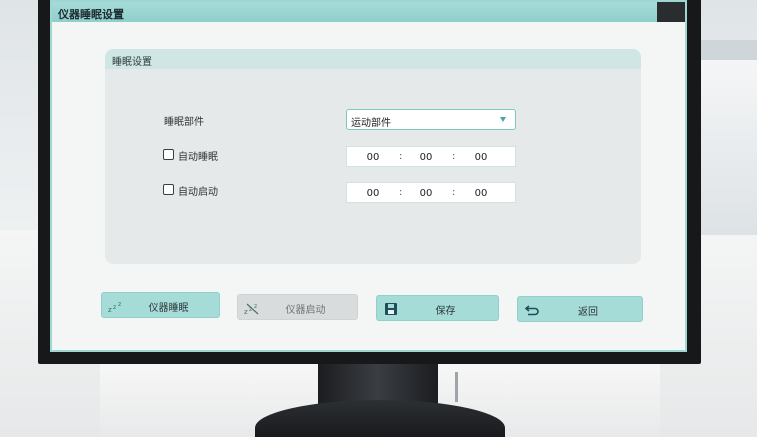 Image resolution: width=757 pixels, height=437 pixels. Describe the element at coordinates (168, 189) in the screenshot. I see `auto-start-checkbox` at that location.